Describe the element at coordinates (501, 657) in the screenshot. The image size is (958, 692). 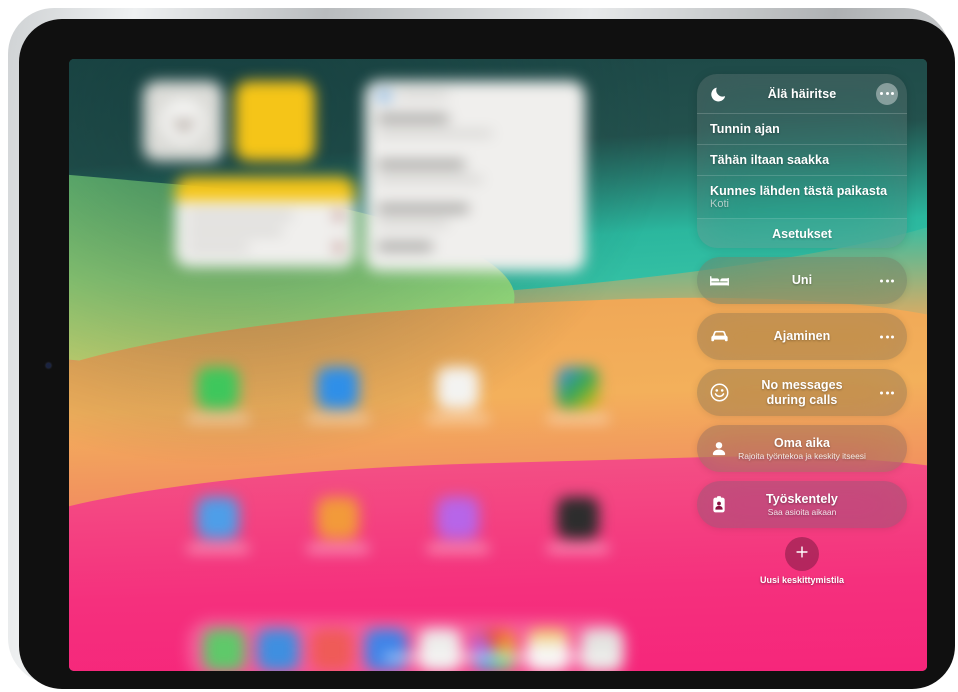
I see `home-indicator` at that location.